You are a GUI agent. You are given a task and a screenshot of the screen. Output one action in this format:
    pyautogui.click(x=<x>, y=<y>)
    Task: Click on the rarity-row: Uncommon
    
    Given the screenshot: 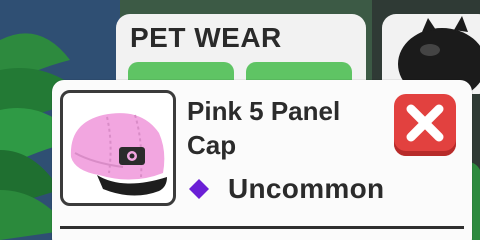 What is the action you would take?
    pyautogui.click(x=286, y=189)
    